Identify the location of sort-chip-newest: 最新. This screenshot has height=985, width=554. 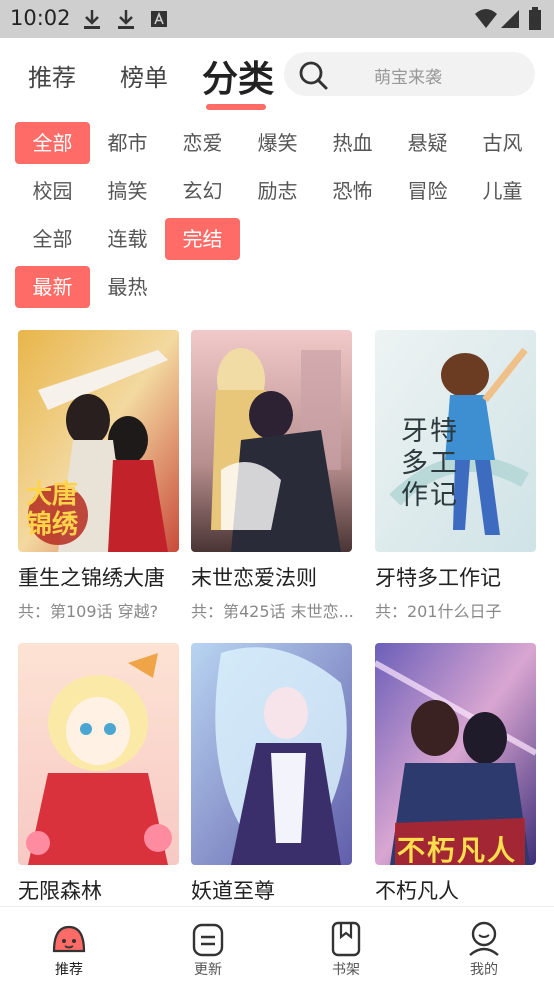
(52, 287).